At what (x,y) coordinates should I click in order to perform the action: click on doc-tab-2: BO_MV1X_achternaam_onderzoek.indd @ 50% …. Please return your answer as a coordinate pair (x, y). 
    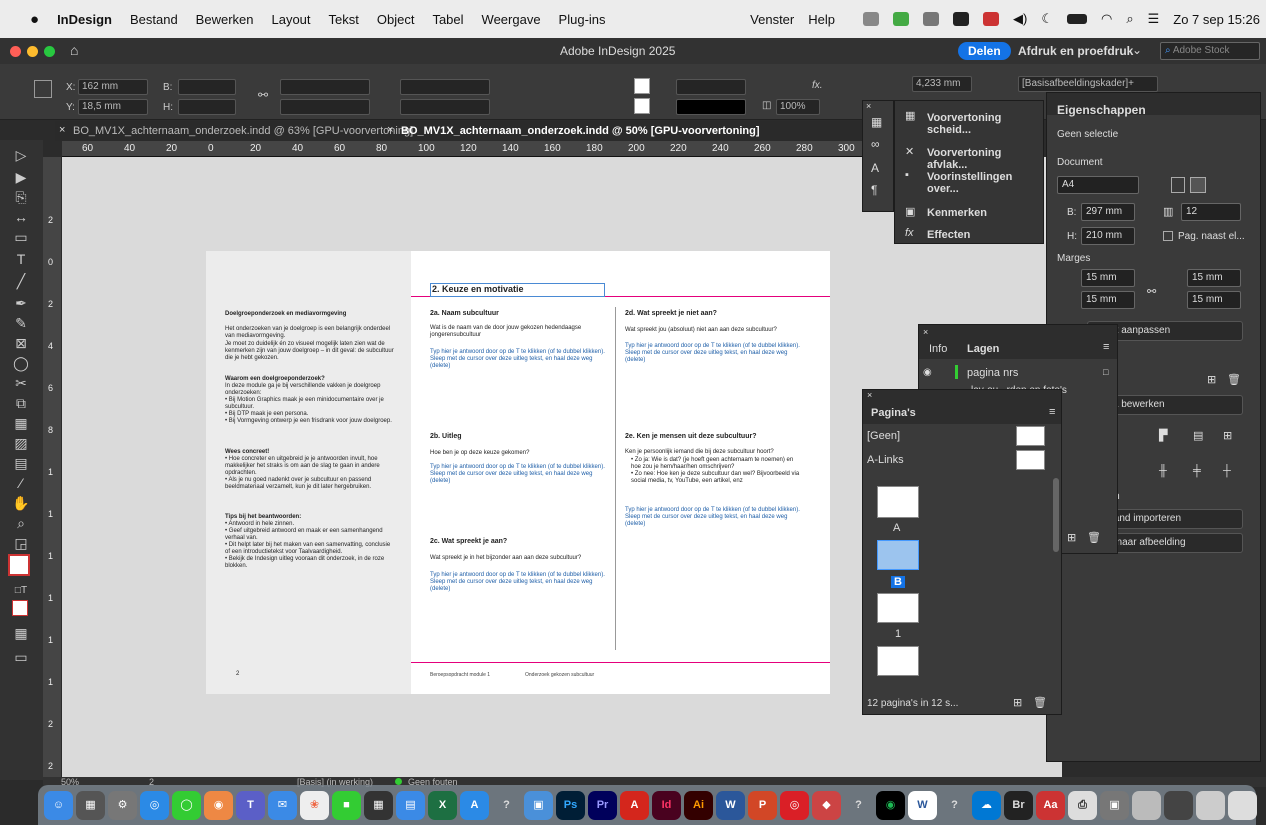
    Looking at the image, I should click on (580, 131).